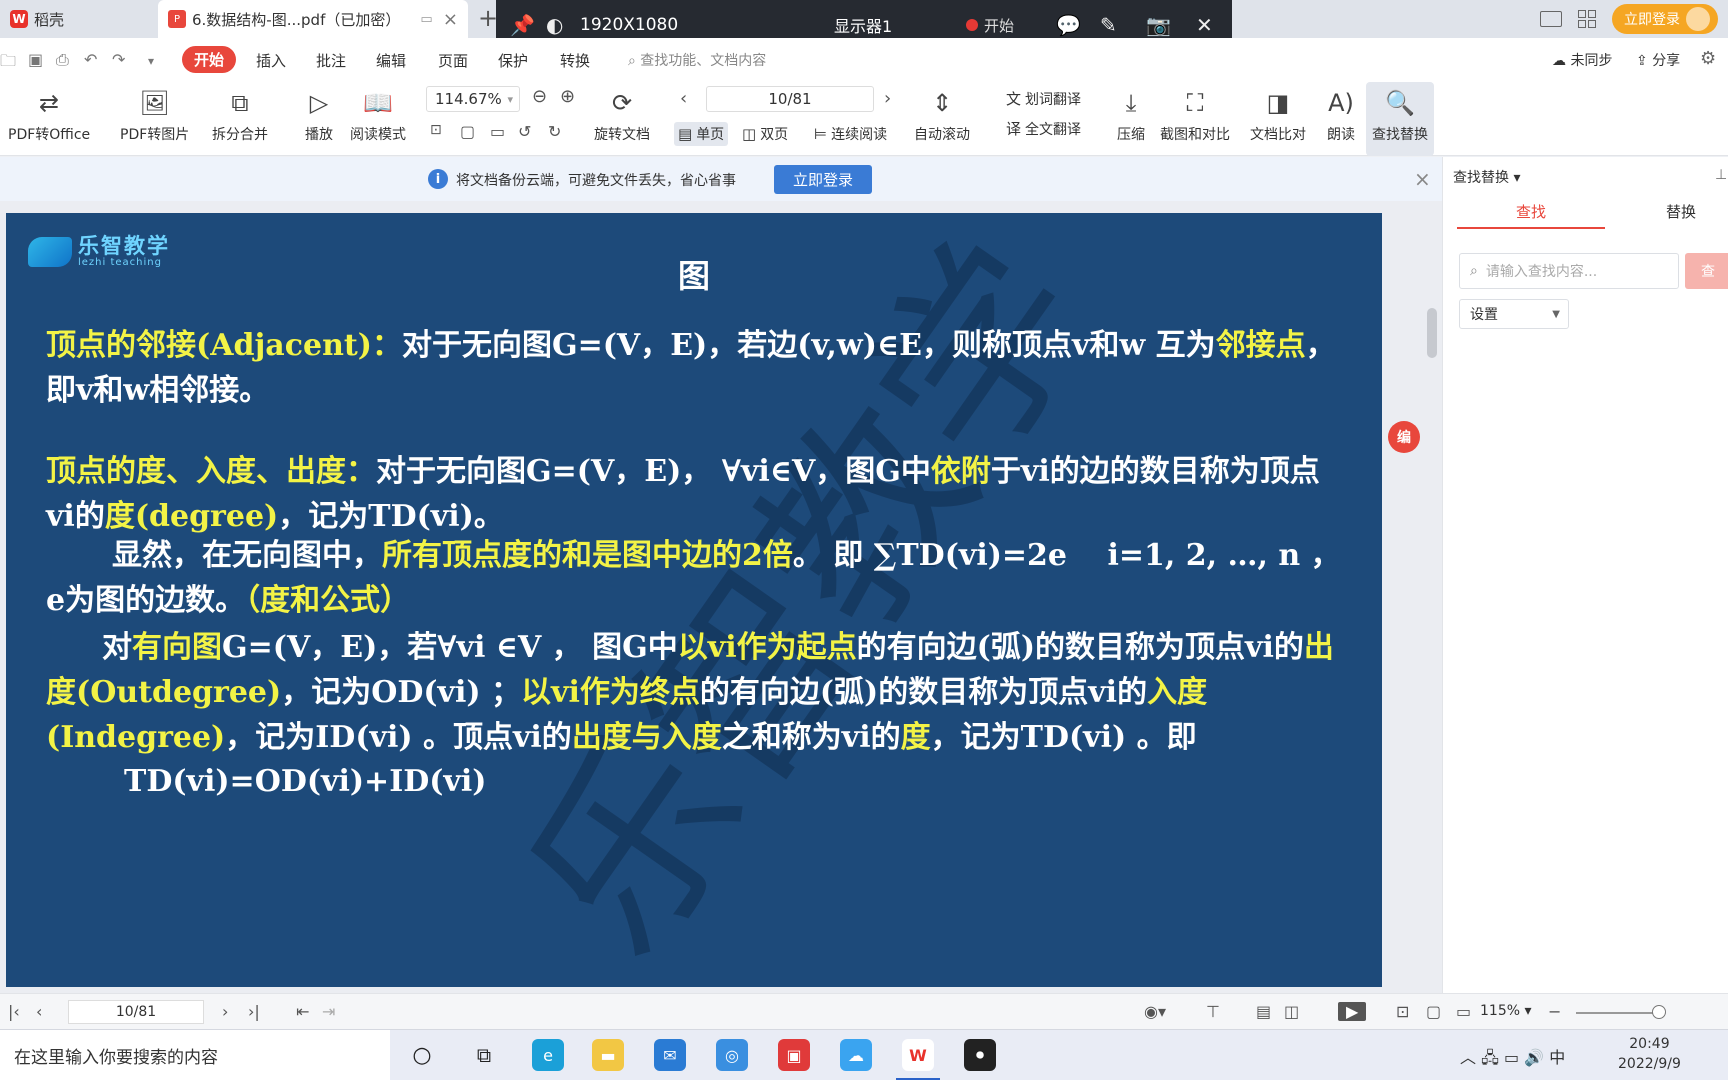  Describe the element at coordinates (1291, 1011) in the screenshot. I see `double-page-view-icon: ◫` at that location.